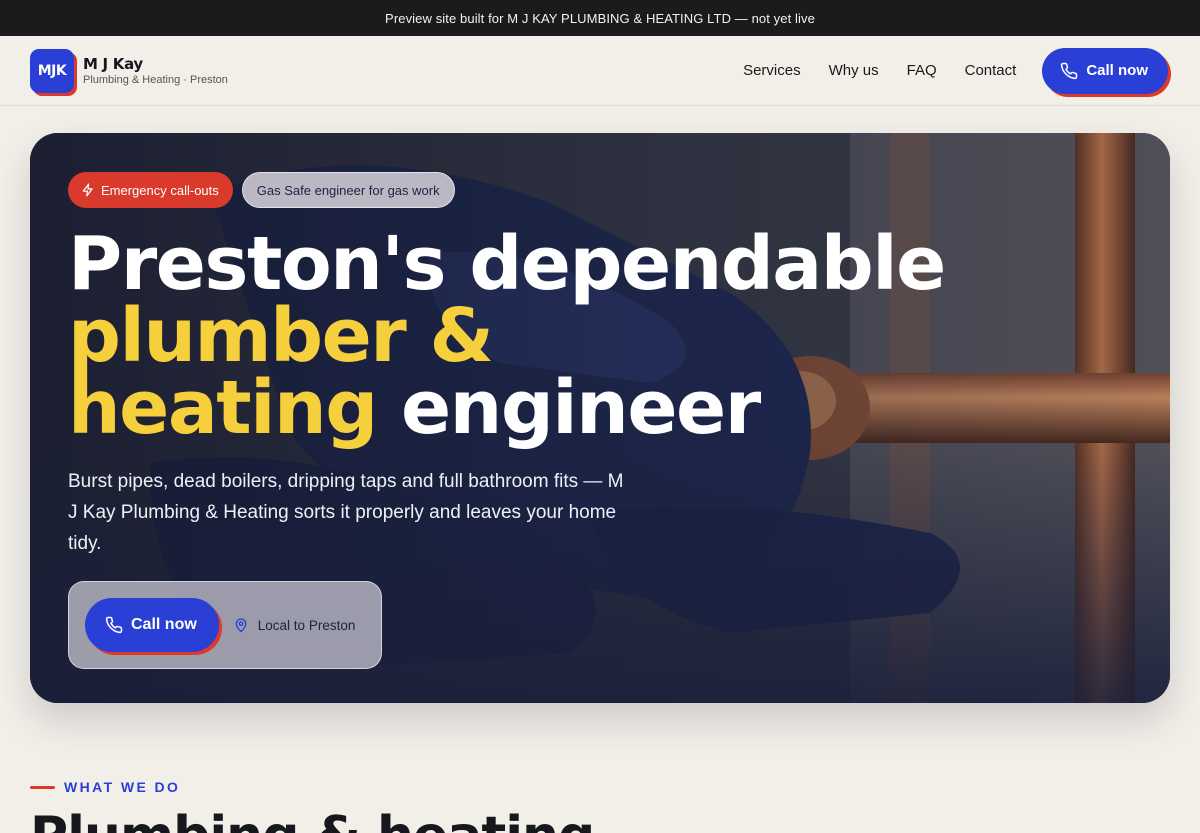 The image size is (1200, 833). I want to click on lightning-icon, so click(87, 190).